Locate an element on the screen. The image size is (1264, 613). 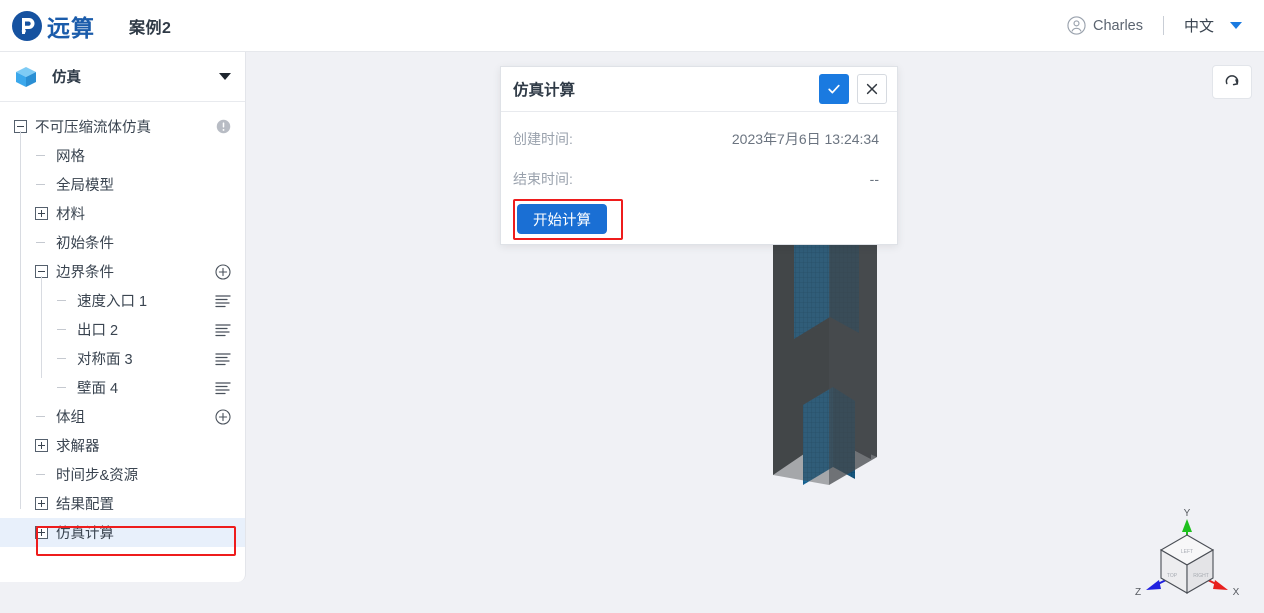
tree-node: 体组 is located at coordinates (122, 416).